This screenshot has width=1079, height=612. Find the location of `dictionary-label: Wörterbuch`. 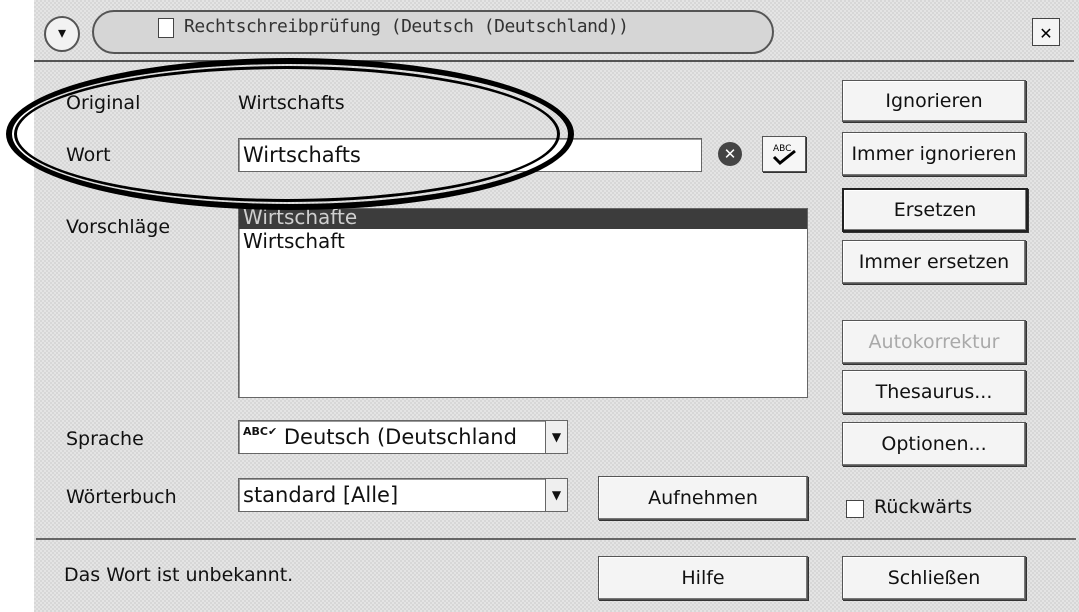

dictionary-label: Wörterbuch is located at coordinates (121, 497).